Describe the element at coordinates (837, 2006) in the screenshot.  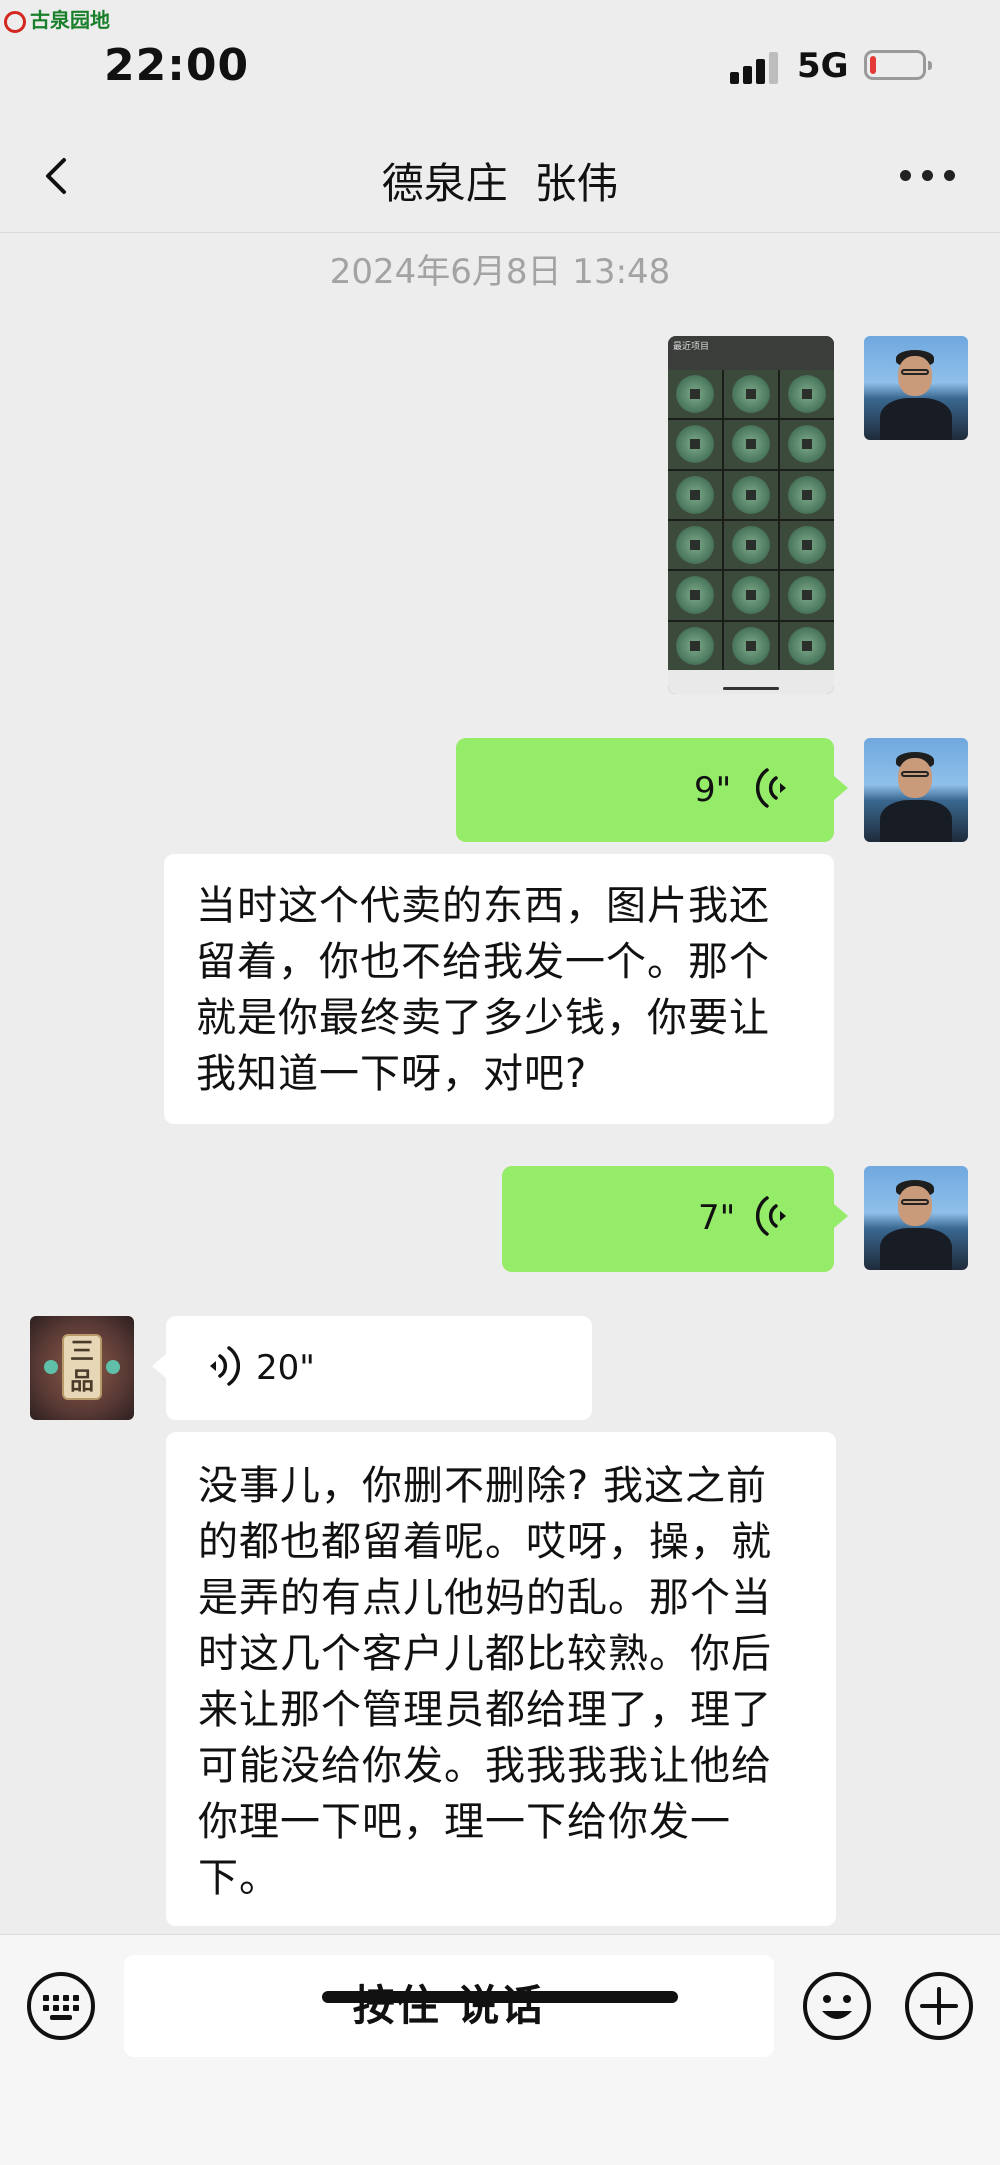
I see `emoji-icon` at that location.